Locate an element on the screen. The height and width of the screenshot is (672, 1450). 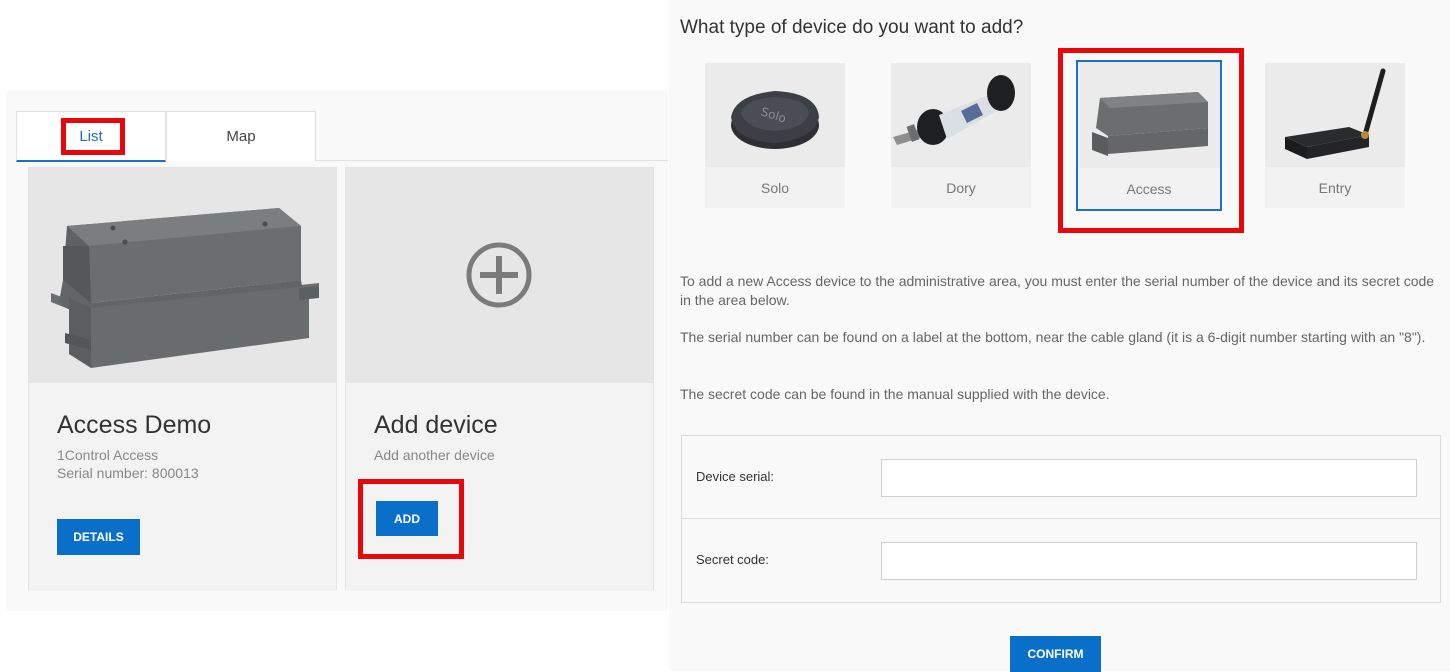
secret-code-input is located at coordinates (1149, 561).